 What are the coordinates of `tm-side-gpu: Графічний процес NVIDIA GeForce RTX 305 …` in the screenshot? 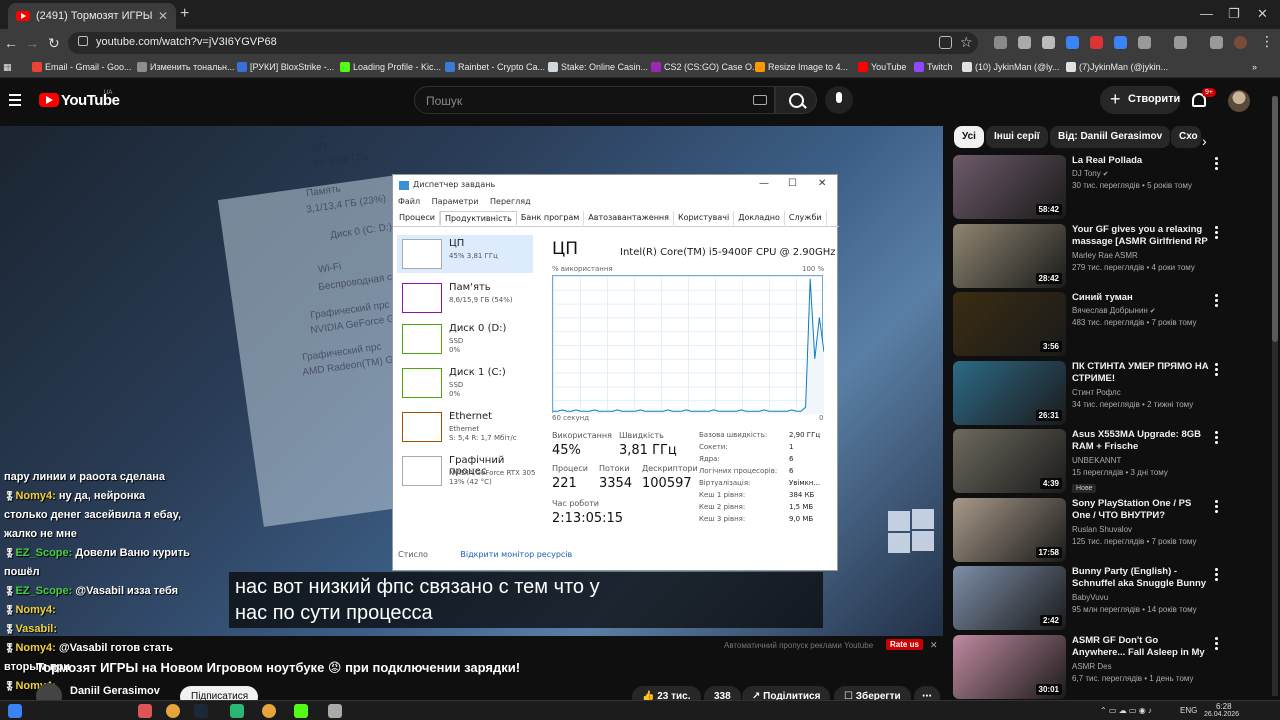 It's located at (466, 471).